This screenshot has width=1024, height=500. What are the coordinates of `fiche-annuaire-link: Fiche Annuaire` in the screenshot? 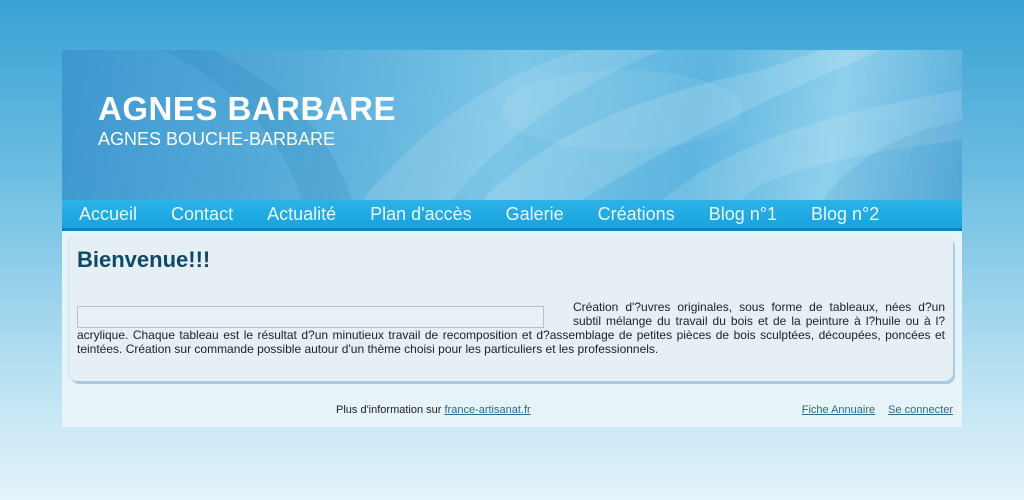 It's located at (838, 410).